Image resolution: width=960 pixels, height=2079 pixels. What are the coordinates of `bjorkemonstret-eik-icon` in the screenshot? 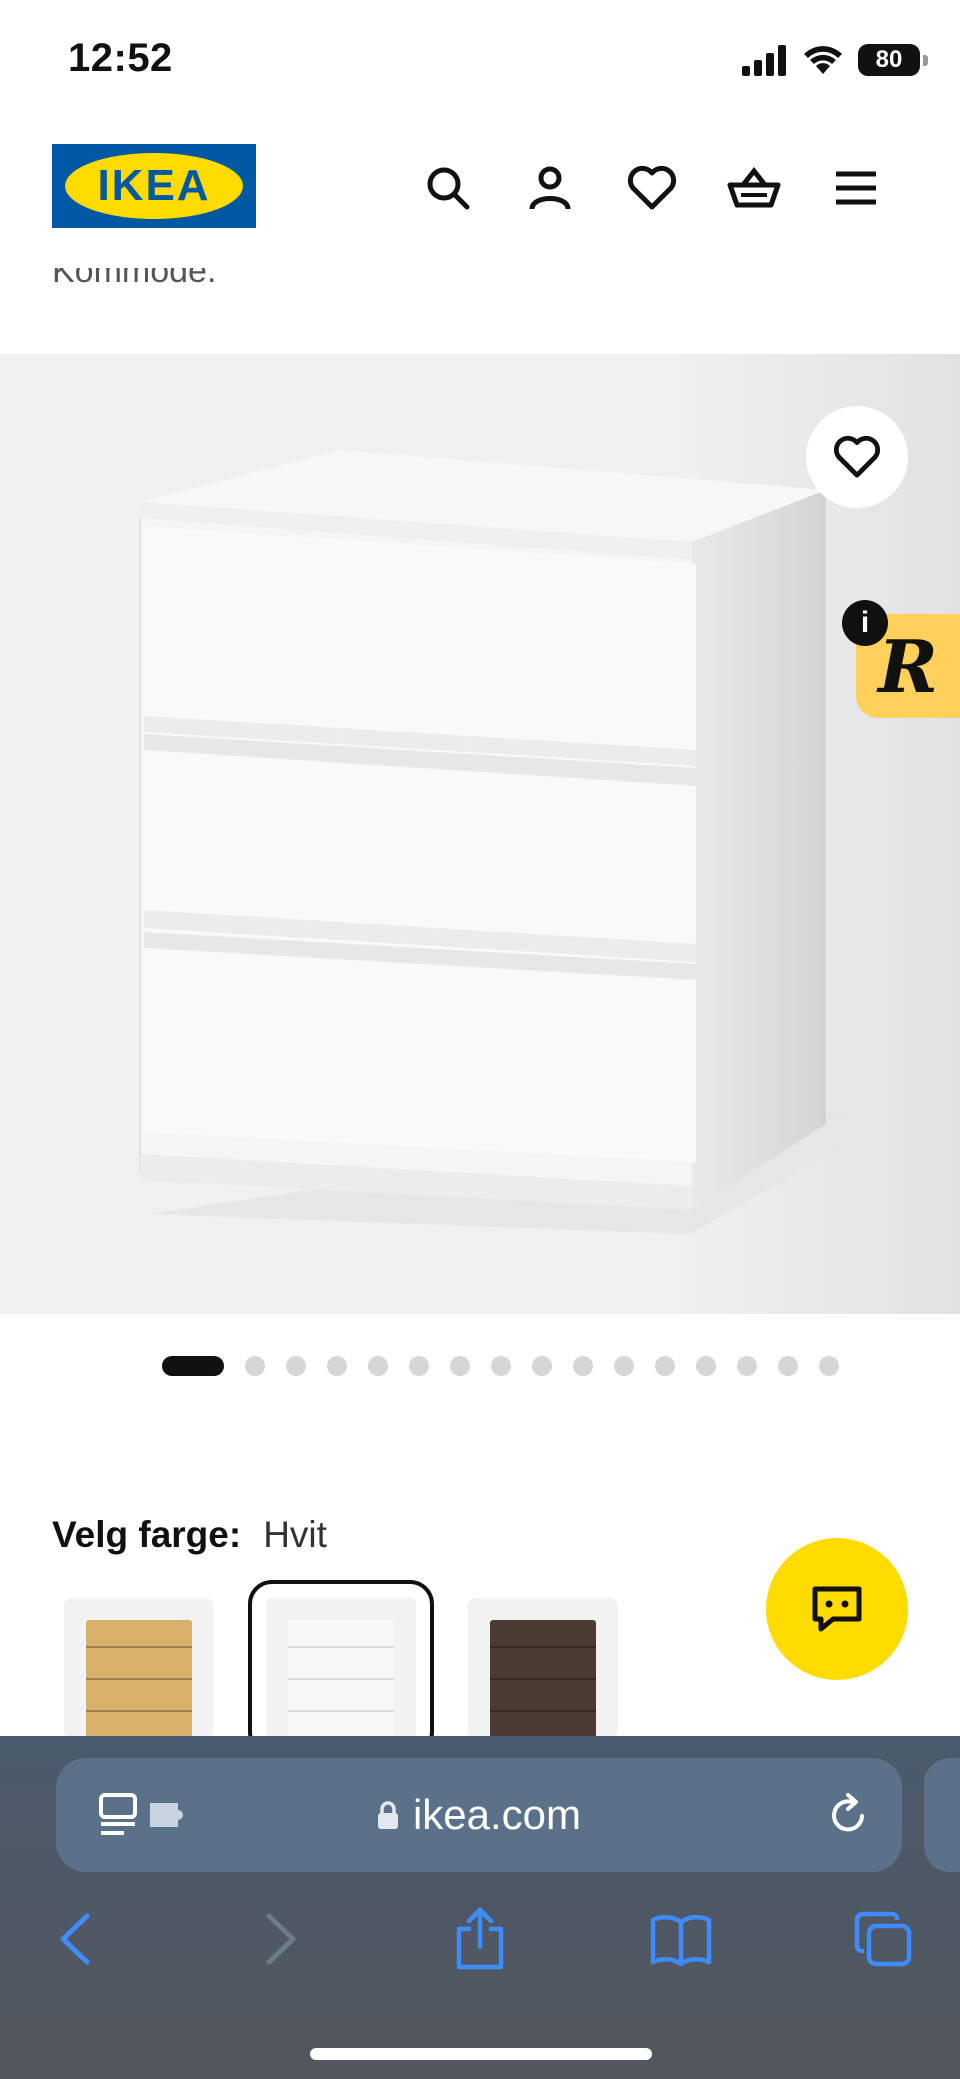 It's located at (139, 1679).